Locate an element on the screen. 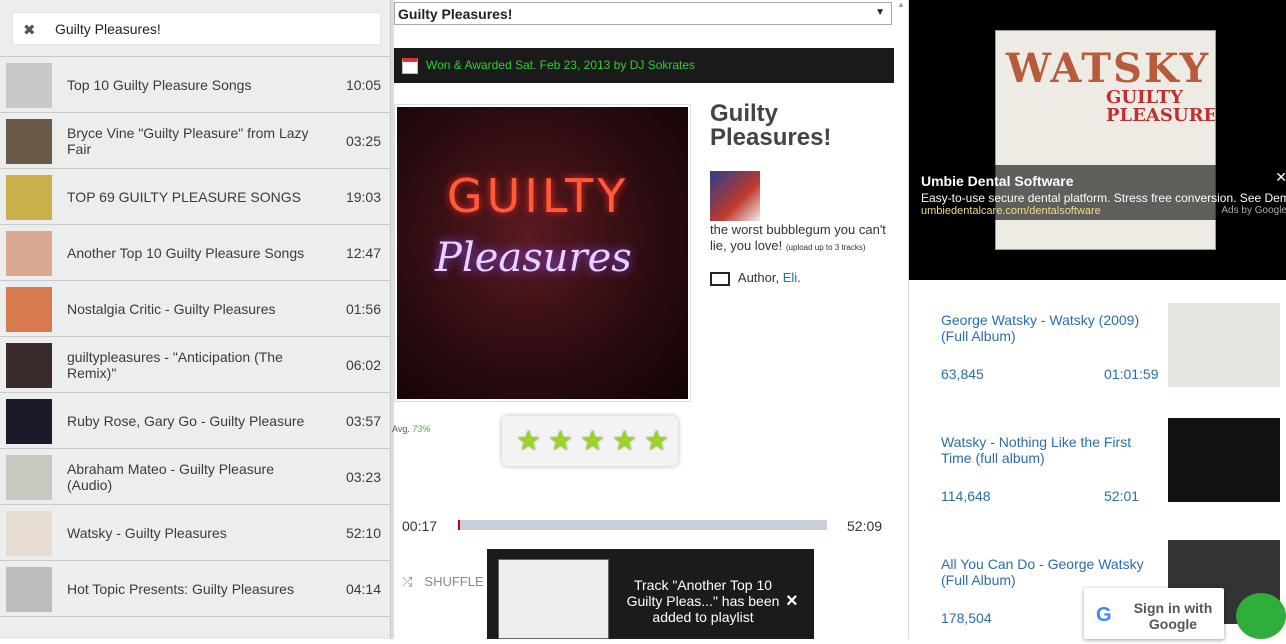  cover-neon-text-1: GUILTY is located at coordinates (538, 196).